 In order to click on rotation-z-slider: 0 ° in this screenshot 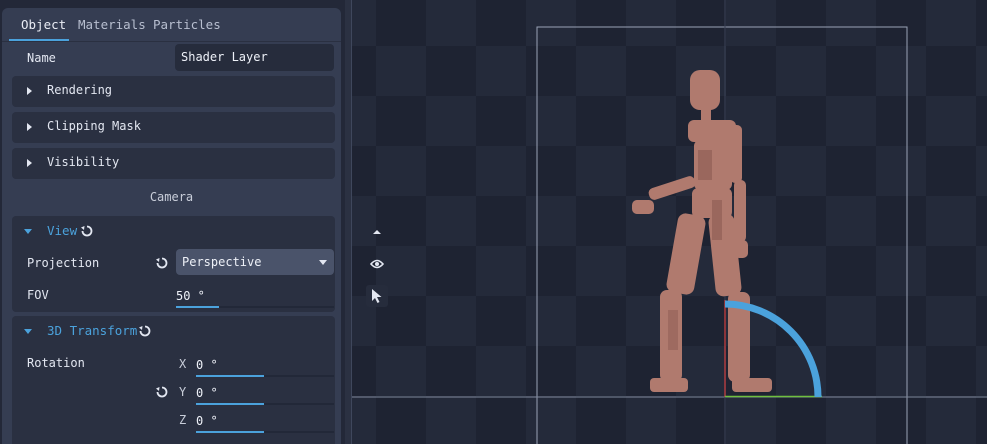, I will do `click(265, 422)`.